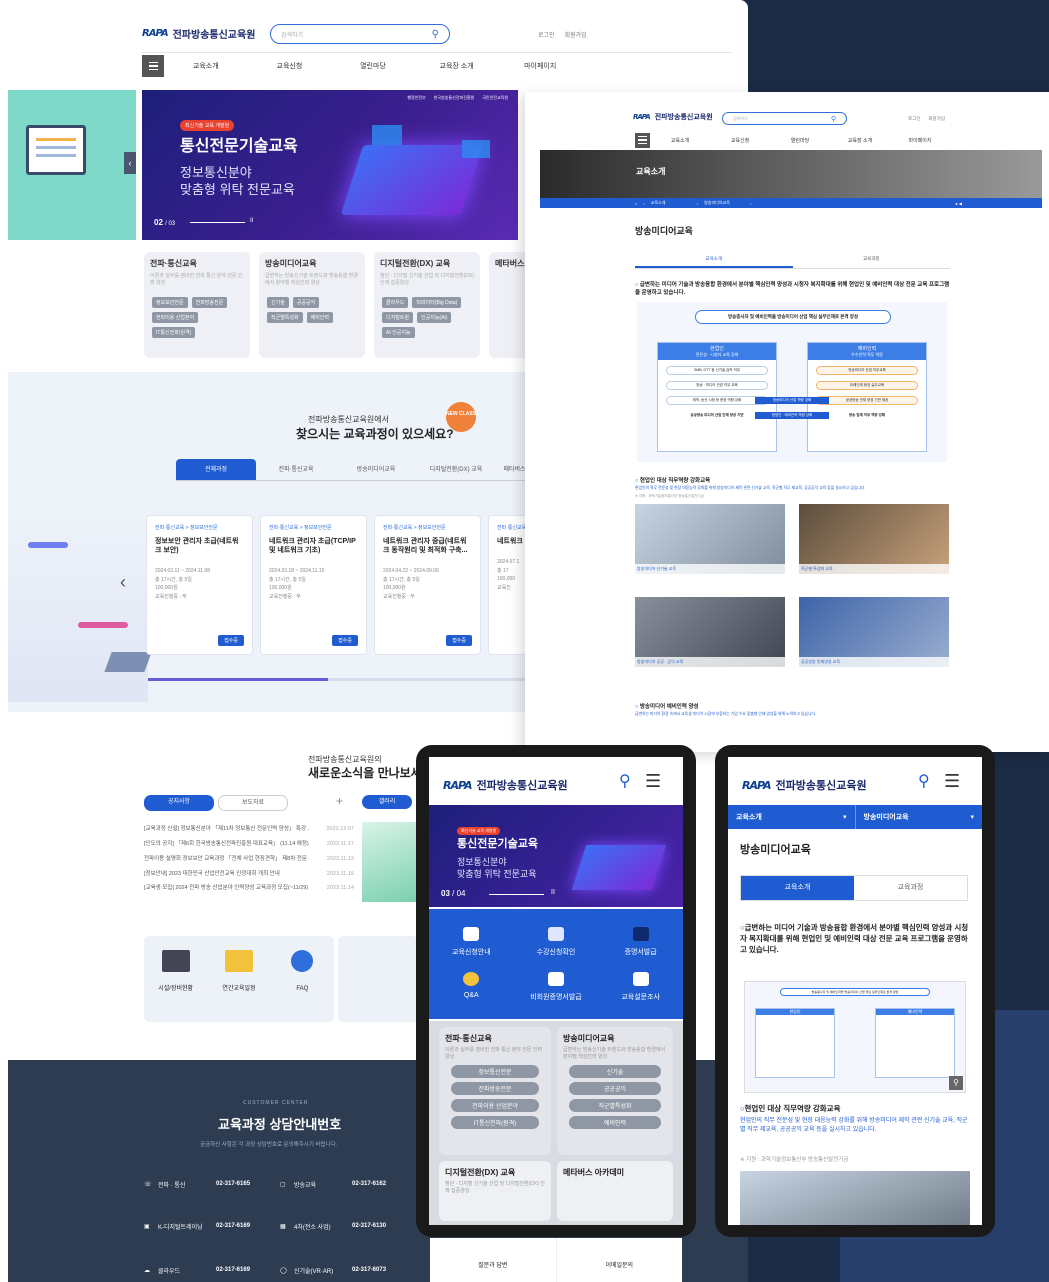 The image size is (1049, 1282). I want to click on quick-link-faq: FAQ, so click(302, 979).